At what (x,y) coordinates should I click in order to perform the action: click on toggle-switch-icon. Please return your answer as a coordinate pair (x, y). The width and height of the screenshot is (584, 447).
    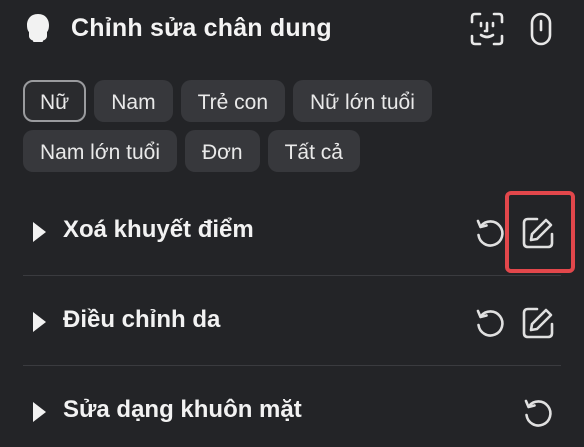
    Looking at the image, I should click on (541, 29).